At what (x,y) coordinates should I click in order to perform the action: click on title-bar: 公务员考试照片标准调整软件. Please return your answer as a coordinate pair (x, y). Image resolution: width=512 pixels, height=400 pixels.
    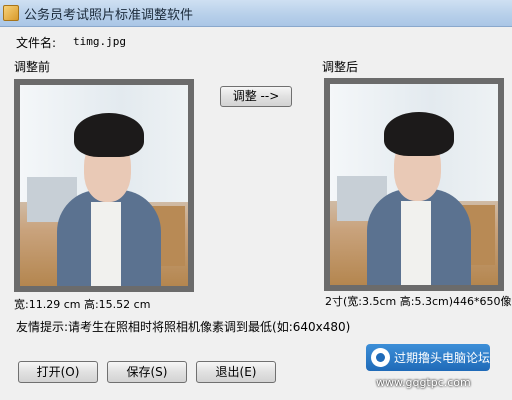
    Looking at the image, I should click on (256, 13).